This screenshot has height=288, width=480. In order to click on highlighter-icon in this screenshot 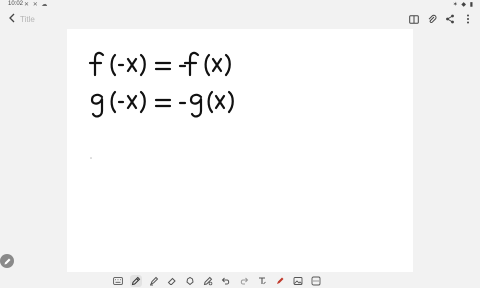, I will do `click(154, 280)`.